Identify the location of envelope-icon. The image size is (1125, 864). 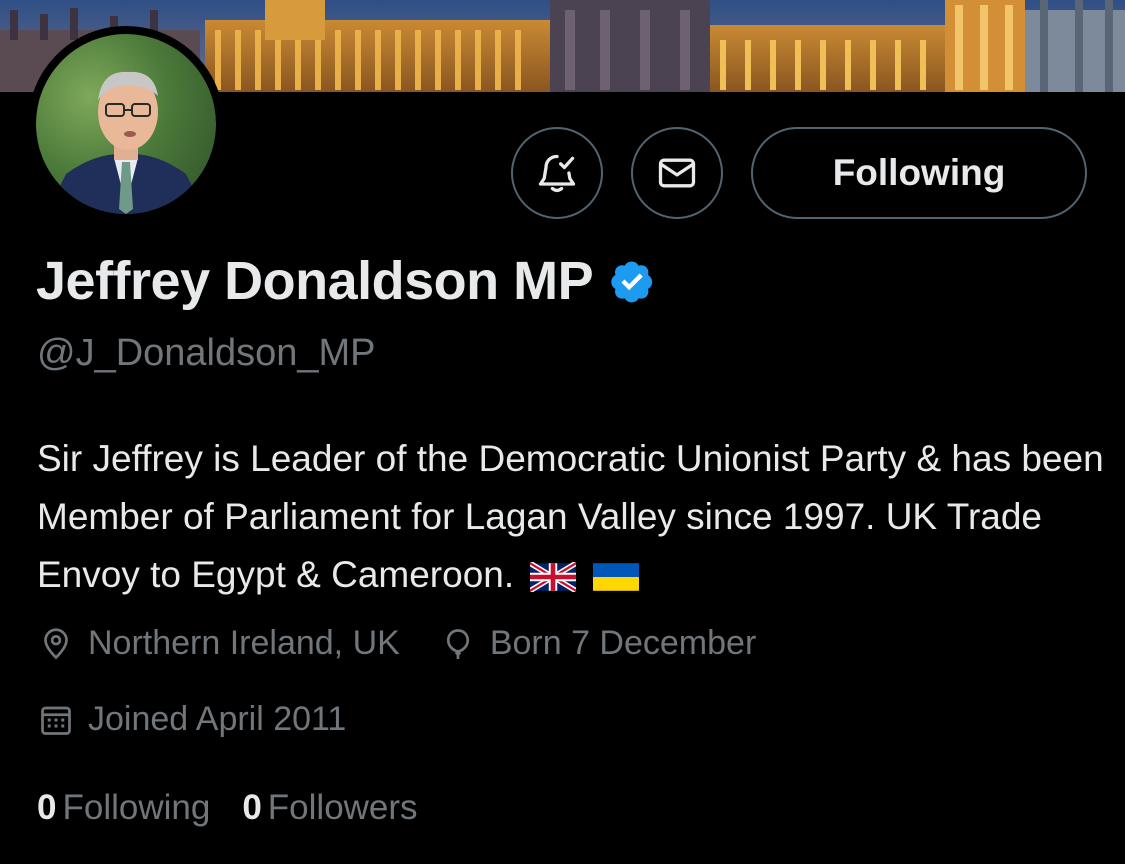
(677, 173).